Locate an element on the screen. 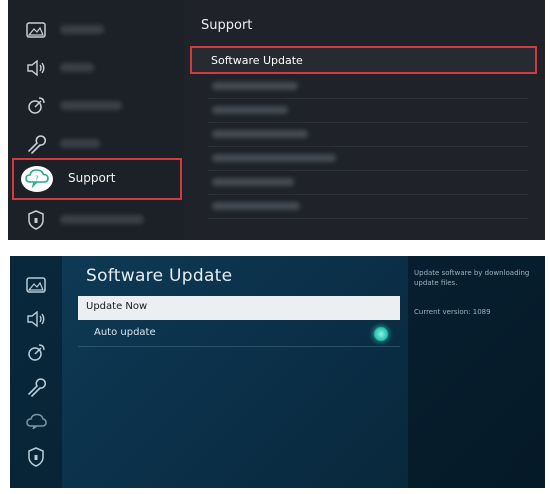 Image resolution: width=550 pixels, height=494 pixels. sidebar-item-broadcasting is located at coordinates (96, 105).